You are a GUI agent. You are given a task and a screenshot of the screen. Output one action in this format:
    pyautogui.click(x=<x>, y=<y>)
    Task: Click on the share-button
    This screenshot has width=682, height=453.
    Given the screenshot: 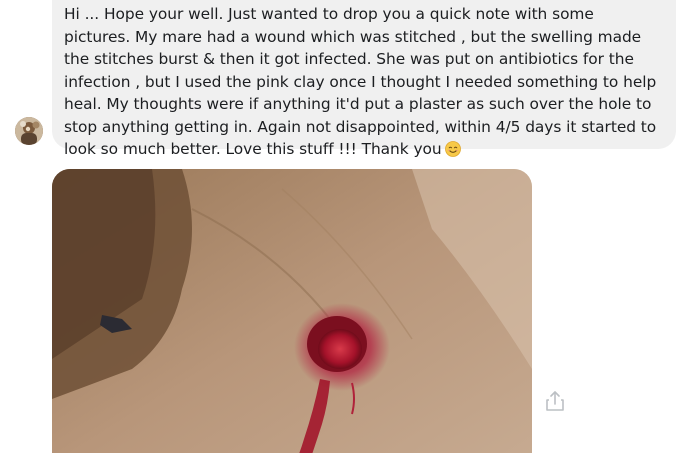 What is the action you would take?
    pyautogui.click(x=555, y=401)
    